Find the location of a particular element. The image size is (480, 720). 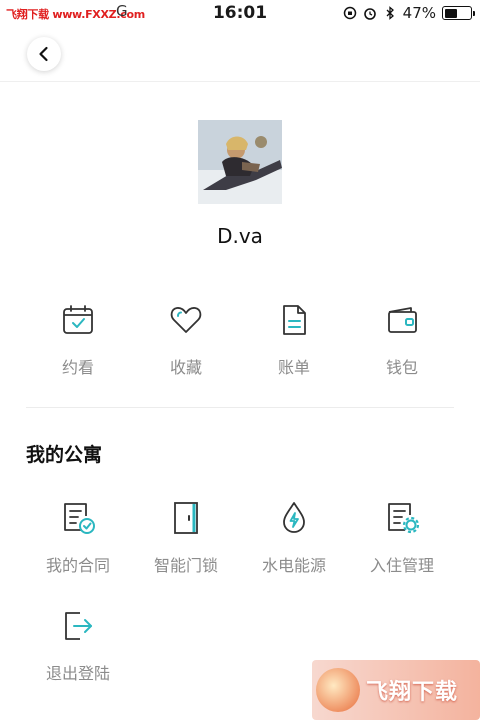

apartment-item-checkin-management: 入住管理 is located at coordinates (402, 538).